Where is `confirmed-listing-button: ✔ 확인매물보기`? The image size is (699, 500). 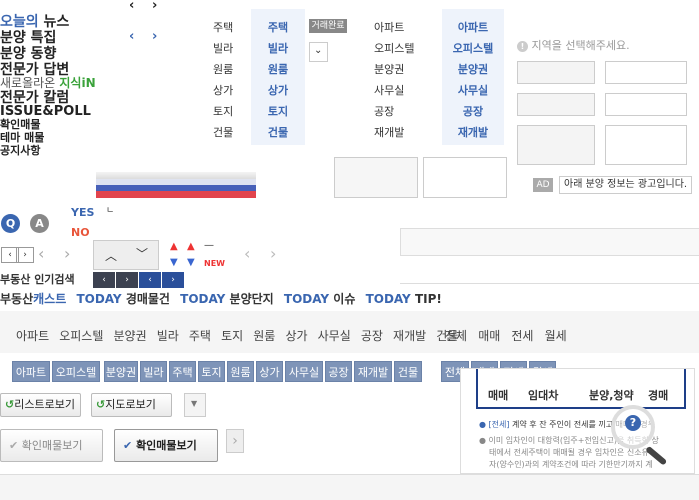
confirmed-listing-button: ✔ 확인매물보기 is located at coordinates (166, 445).